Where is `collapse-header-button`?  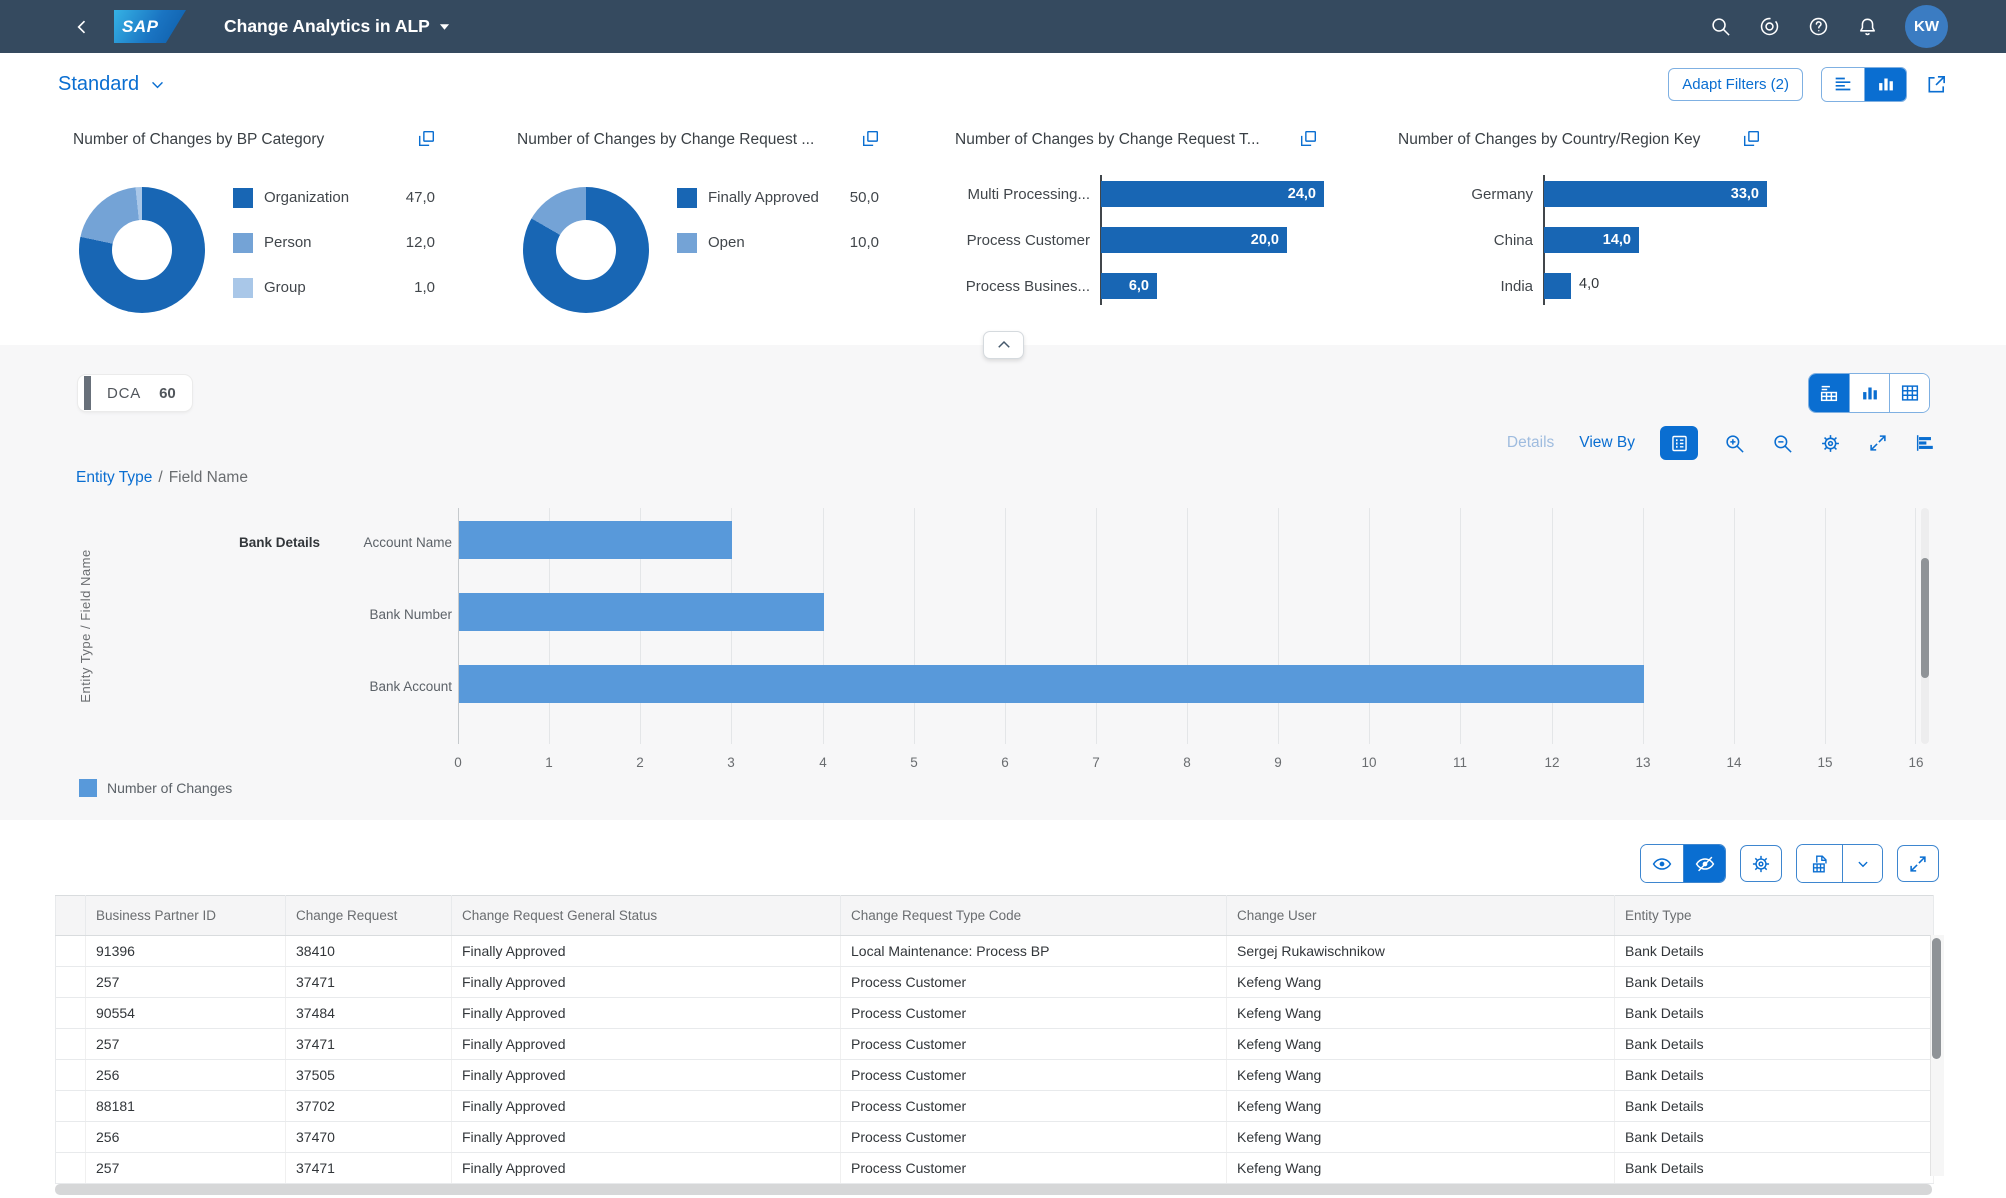
collapse-header-button is located at coordinates (1003, 345).